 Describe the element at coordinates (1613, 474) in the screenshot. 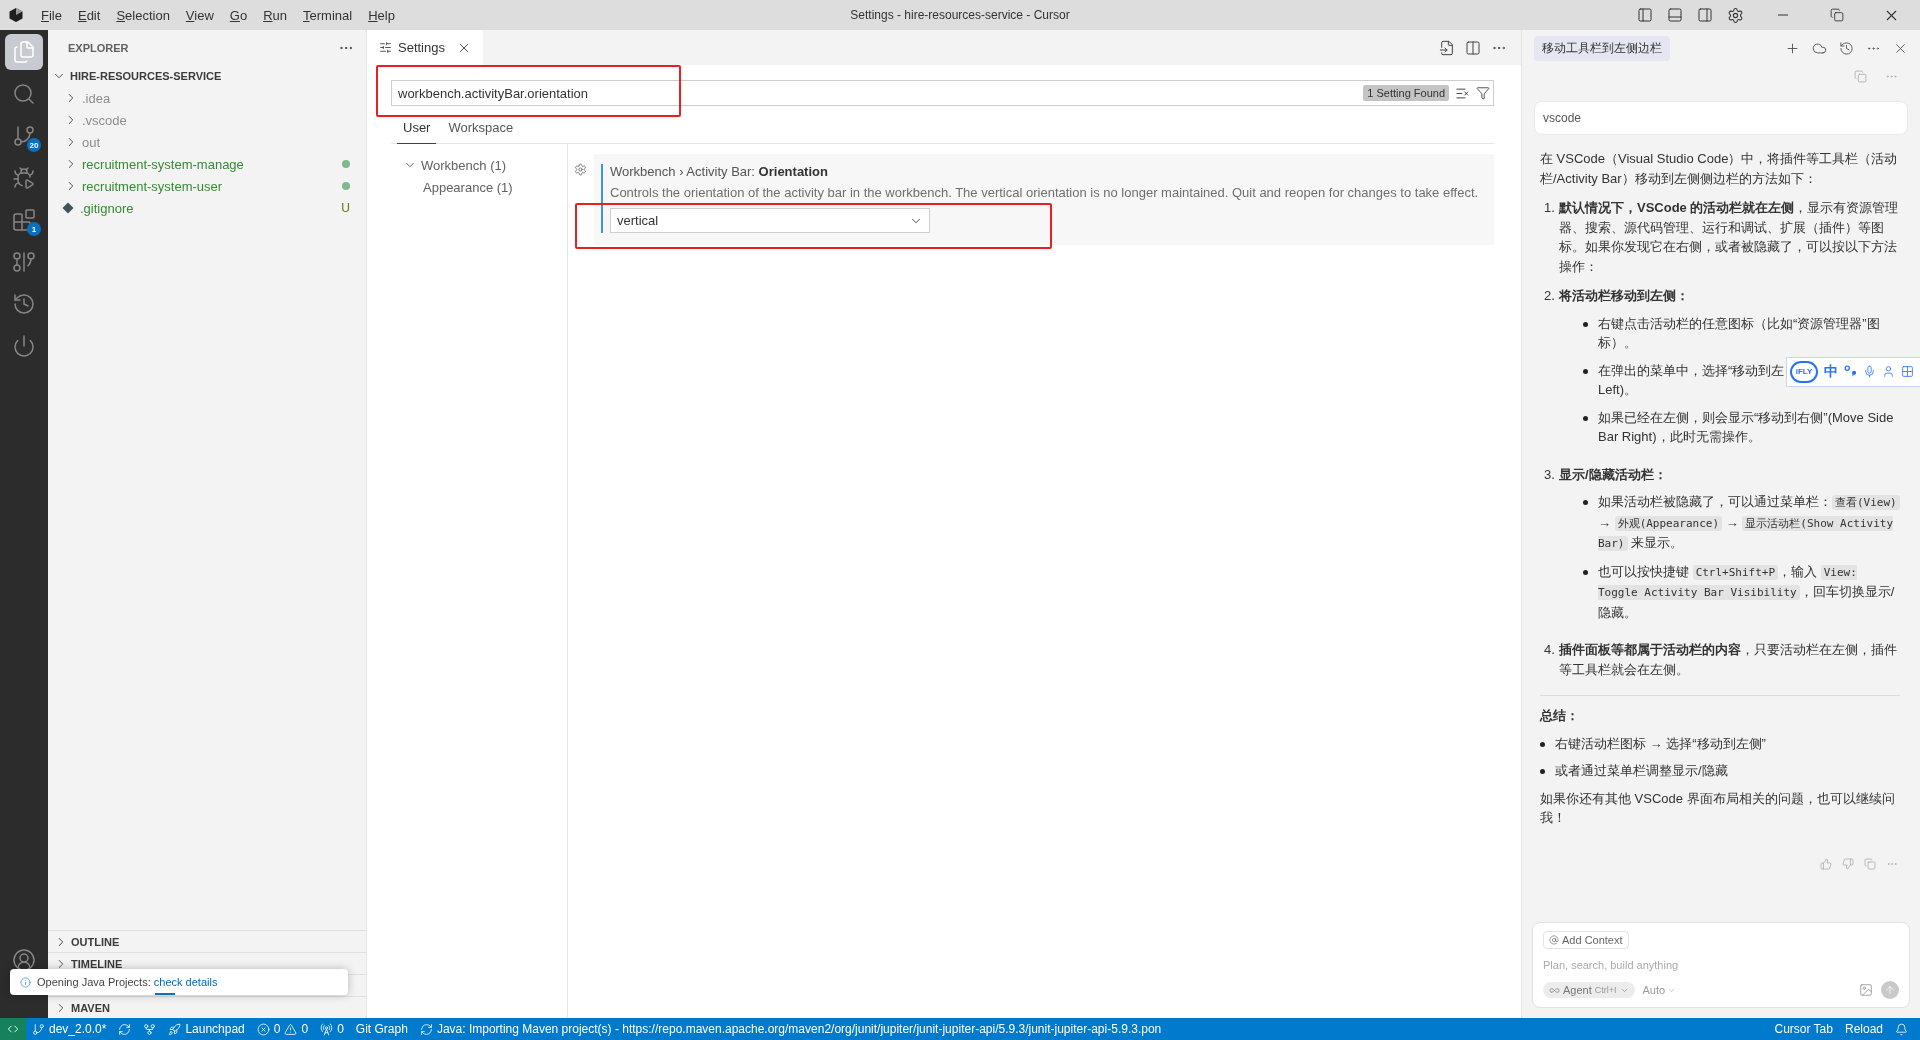

I see `step-text: 显示/隐藏活动栏：` at that location.